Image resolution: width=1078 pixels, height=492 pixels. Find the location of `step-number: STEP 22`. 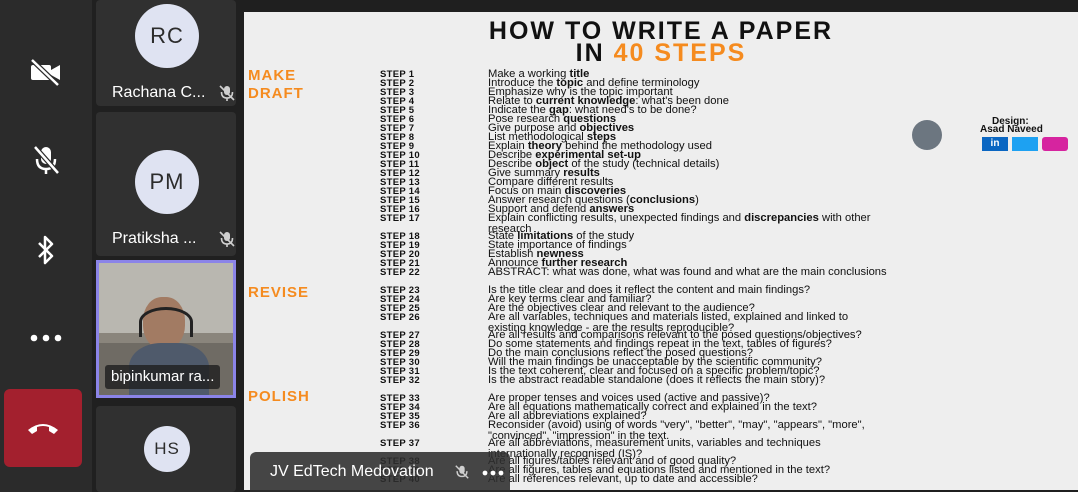

step-number: STEP 22 is located at coordinates (400, 272).